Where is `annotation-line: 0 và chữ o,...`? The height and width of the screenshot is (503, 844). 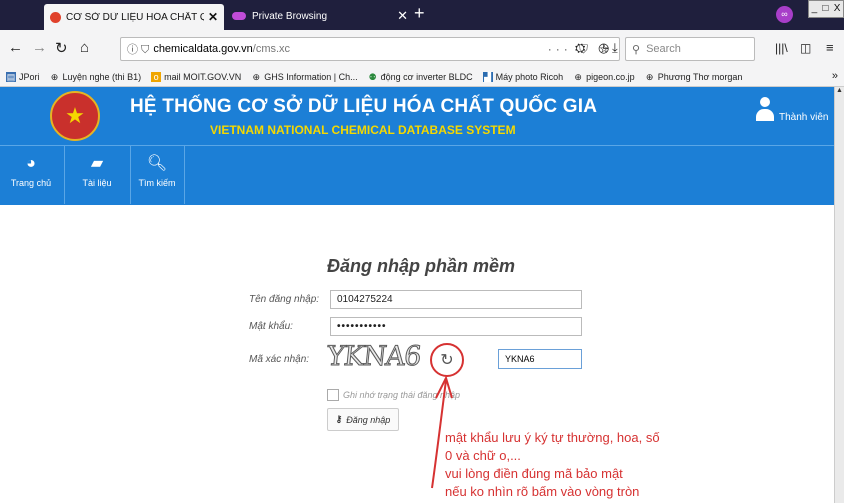
annotation-line: 0 và chữ o,... is located at coordinates (483, 455).